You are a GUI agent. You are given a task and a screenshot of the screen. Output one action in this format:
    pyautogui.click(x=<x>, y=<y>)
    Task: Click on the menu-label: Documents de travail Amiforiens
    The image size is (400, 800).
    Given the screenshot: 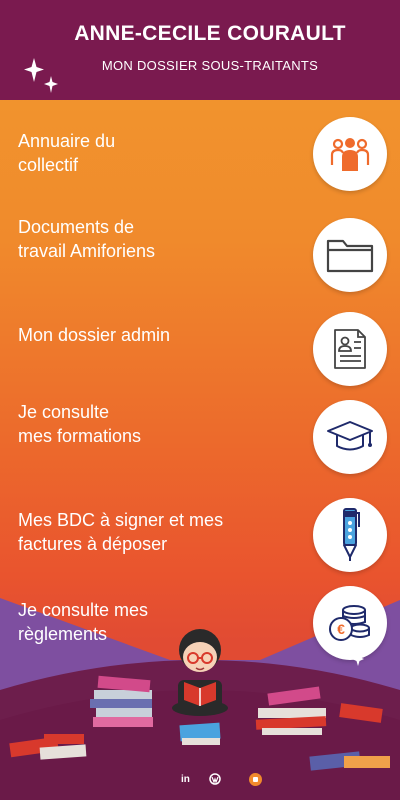 What is the action you would take?
    pyautogui.click(x=87, y=239)
    